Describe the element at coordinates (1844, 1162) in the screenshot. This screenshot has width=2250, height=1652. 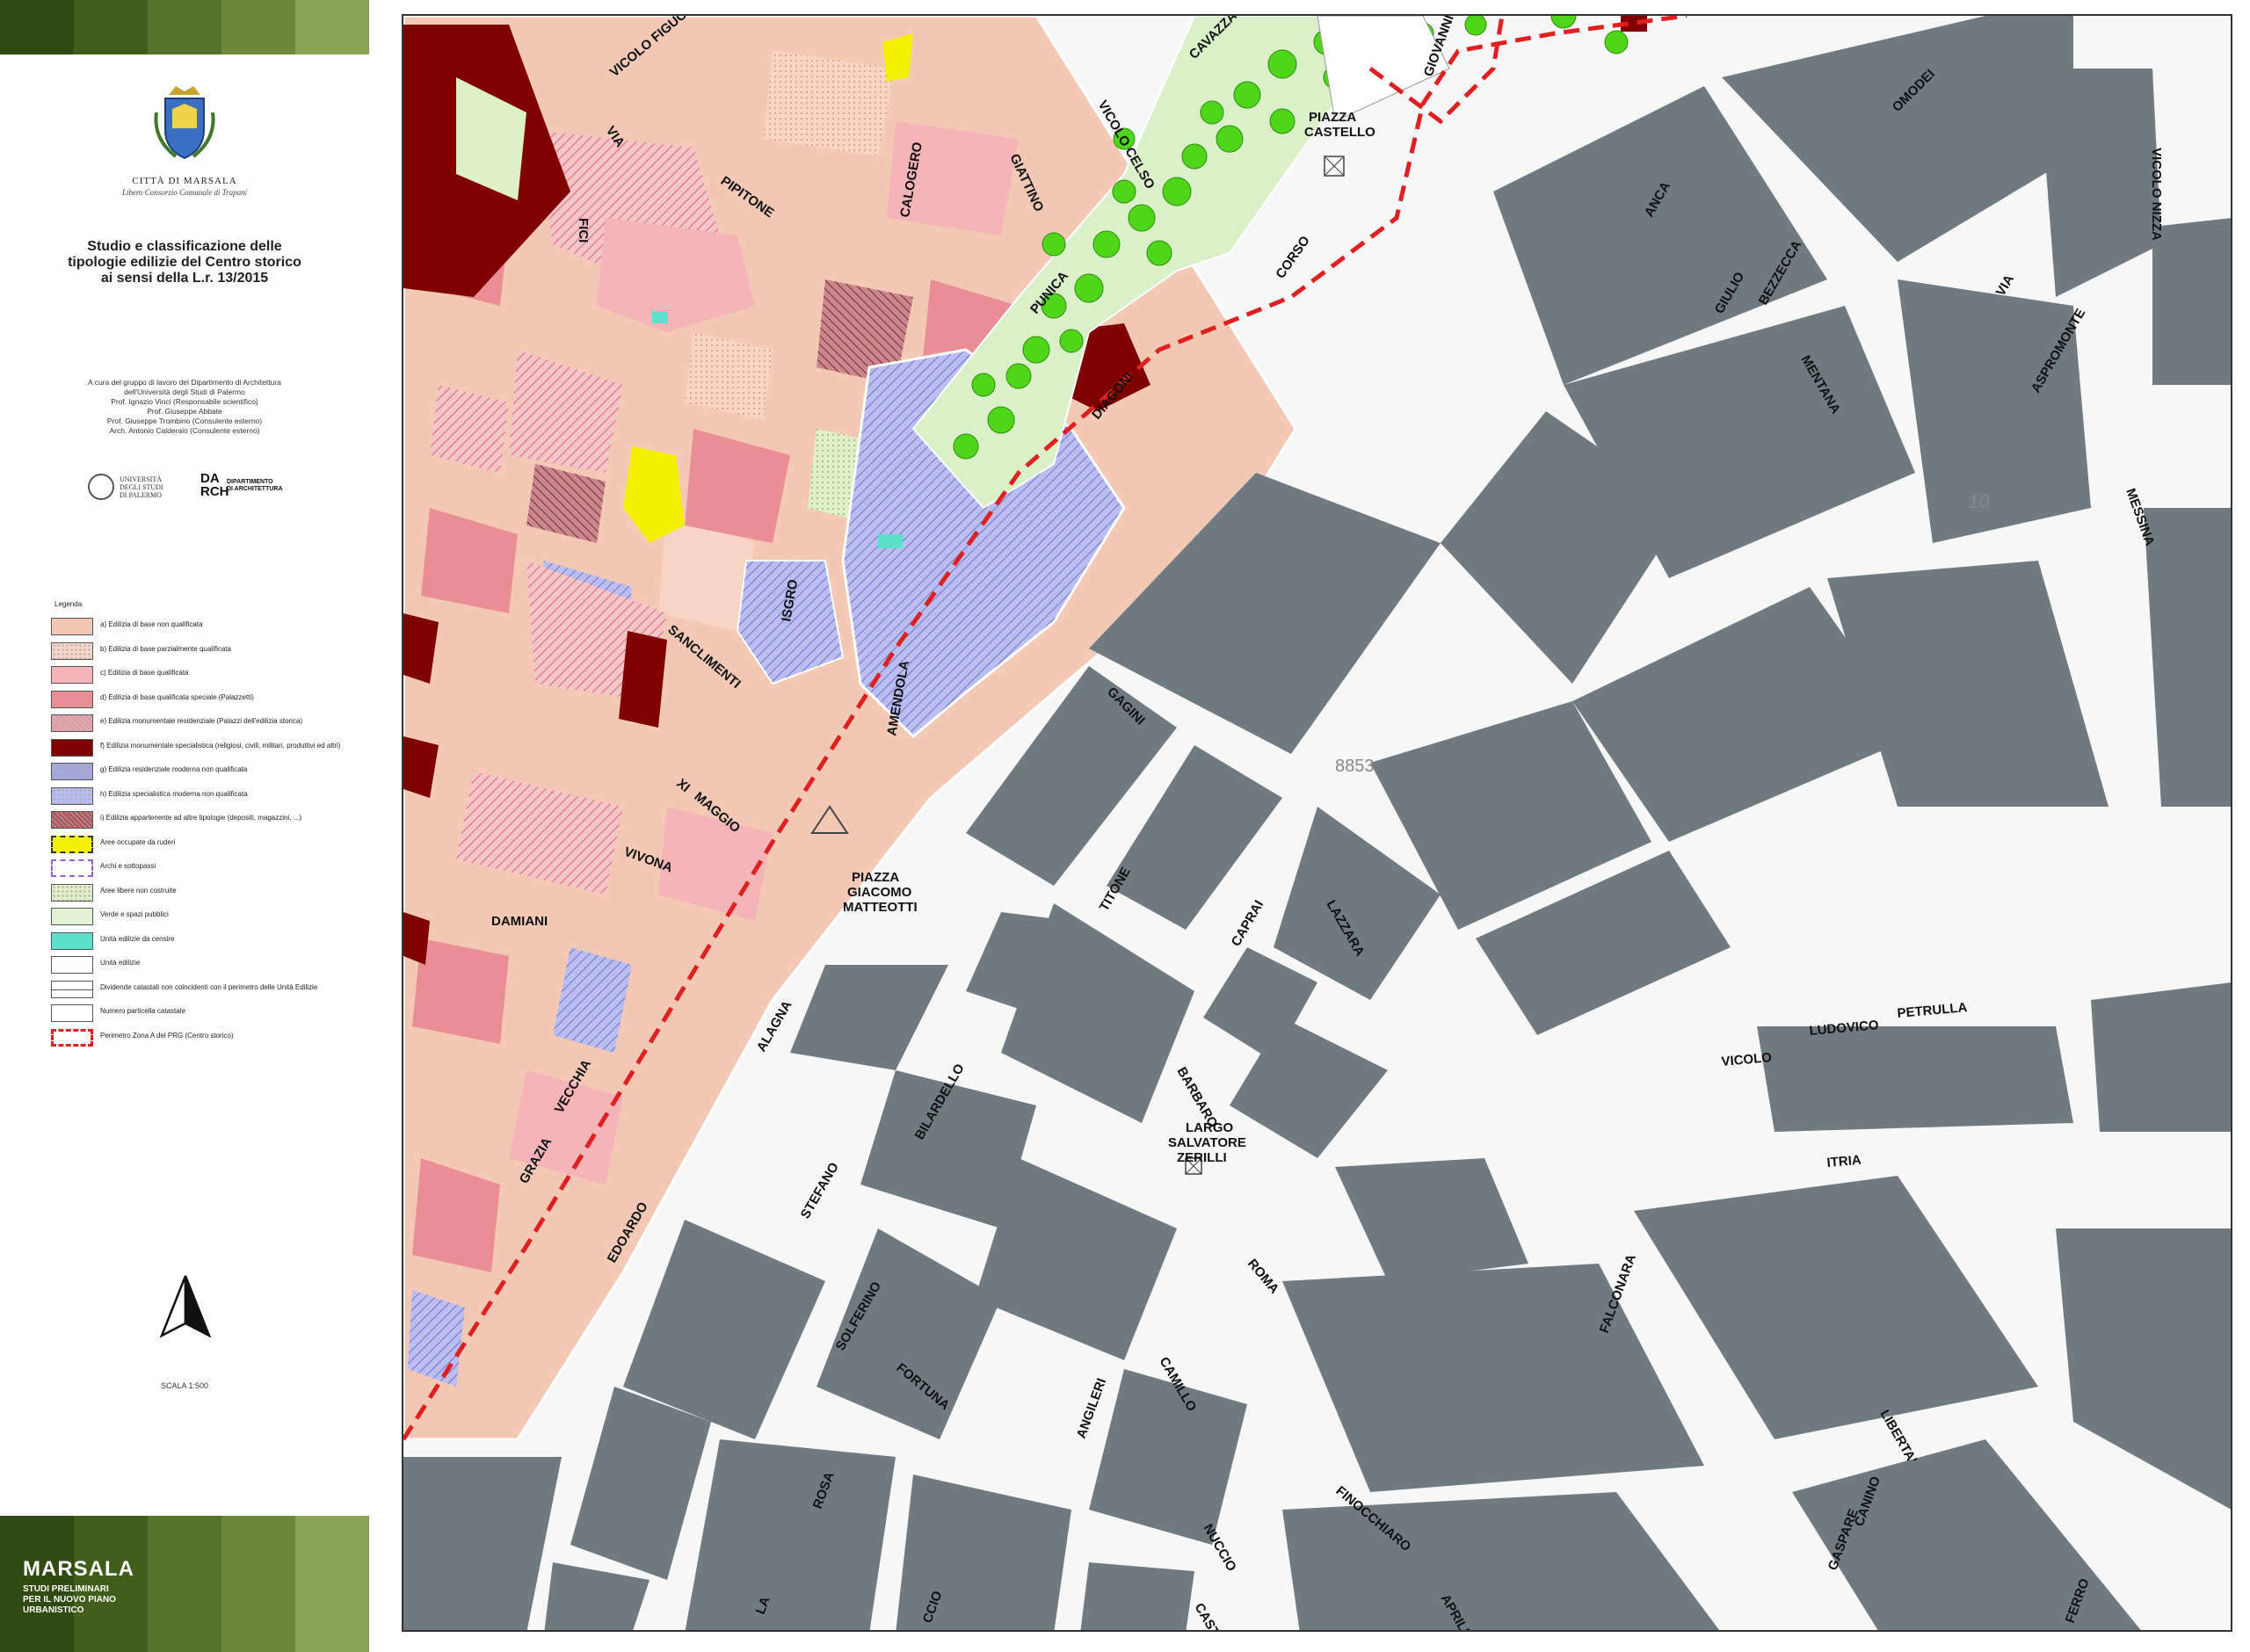
I see `street-label: ITRIA` at that location.